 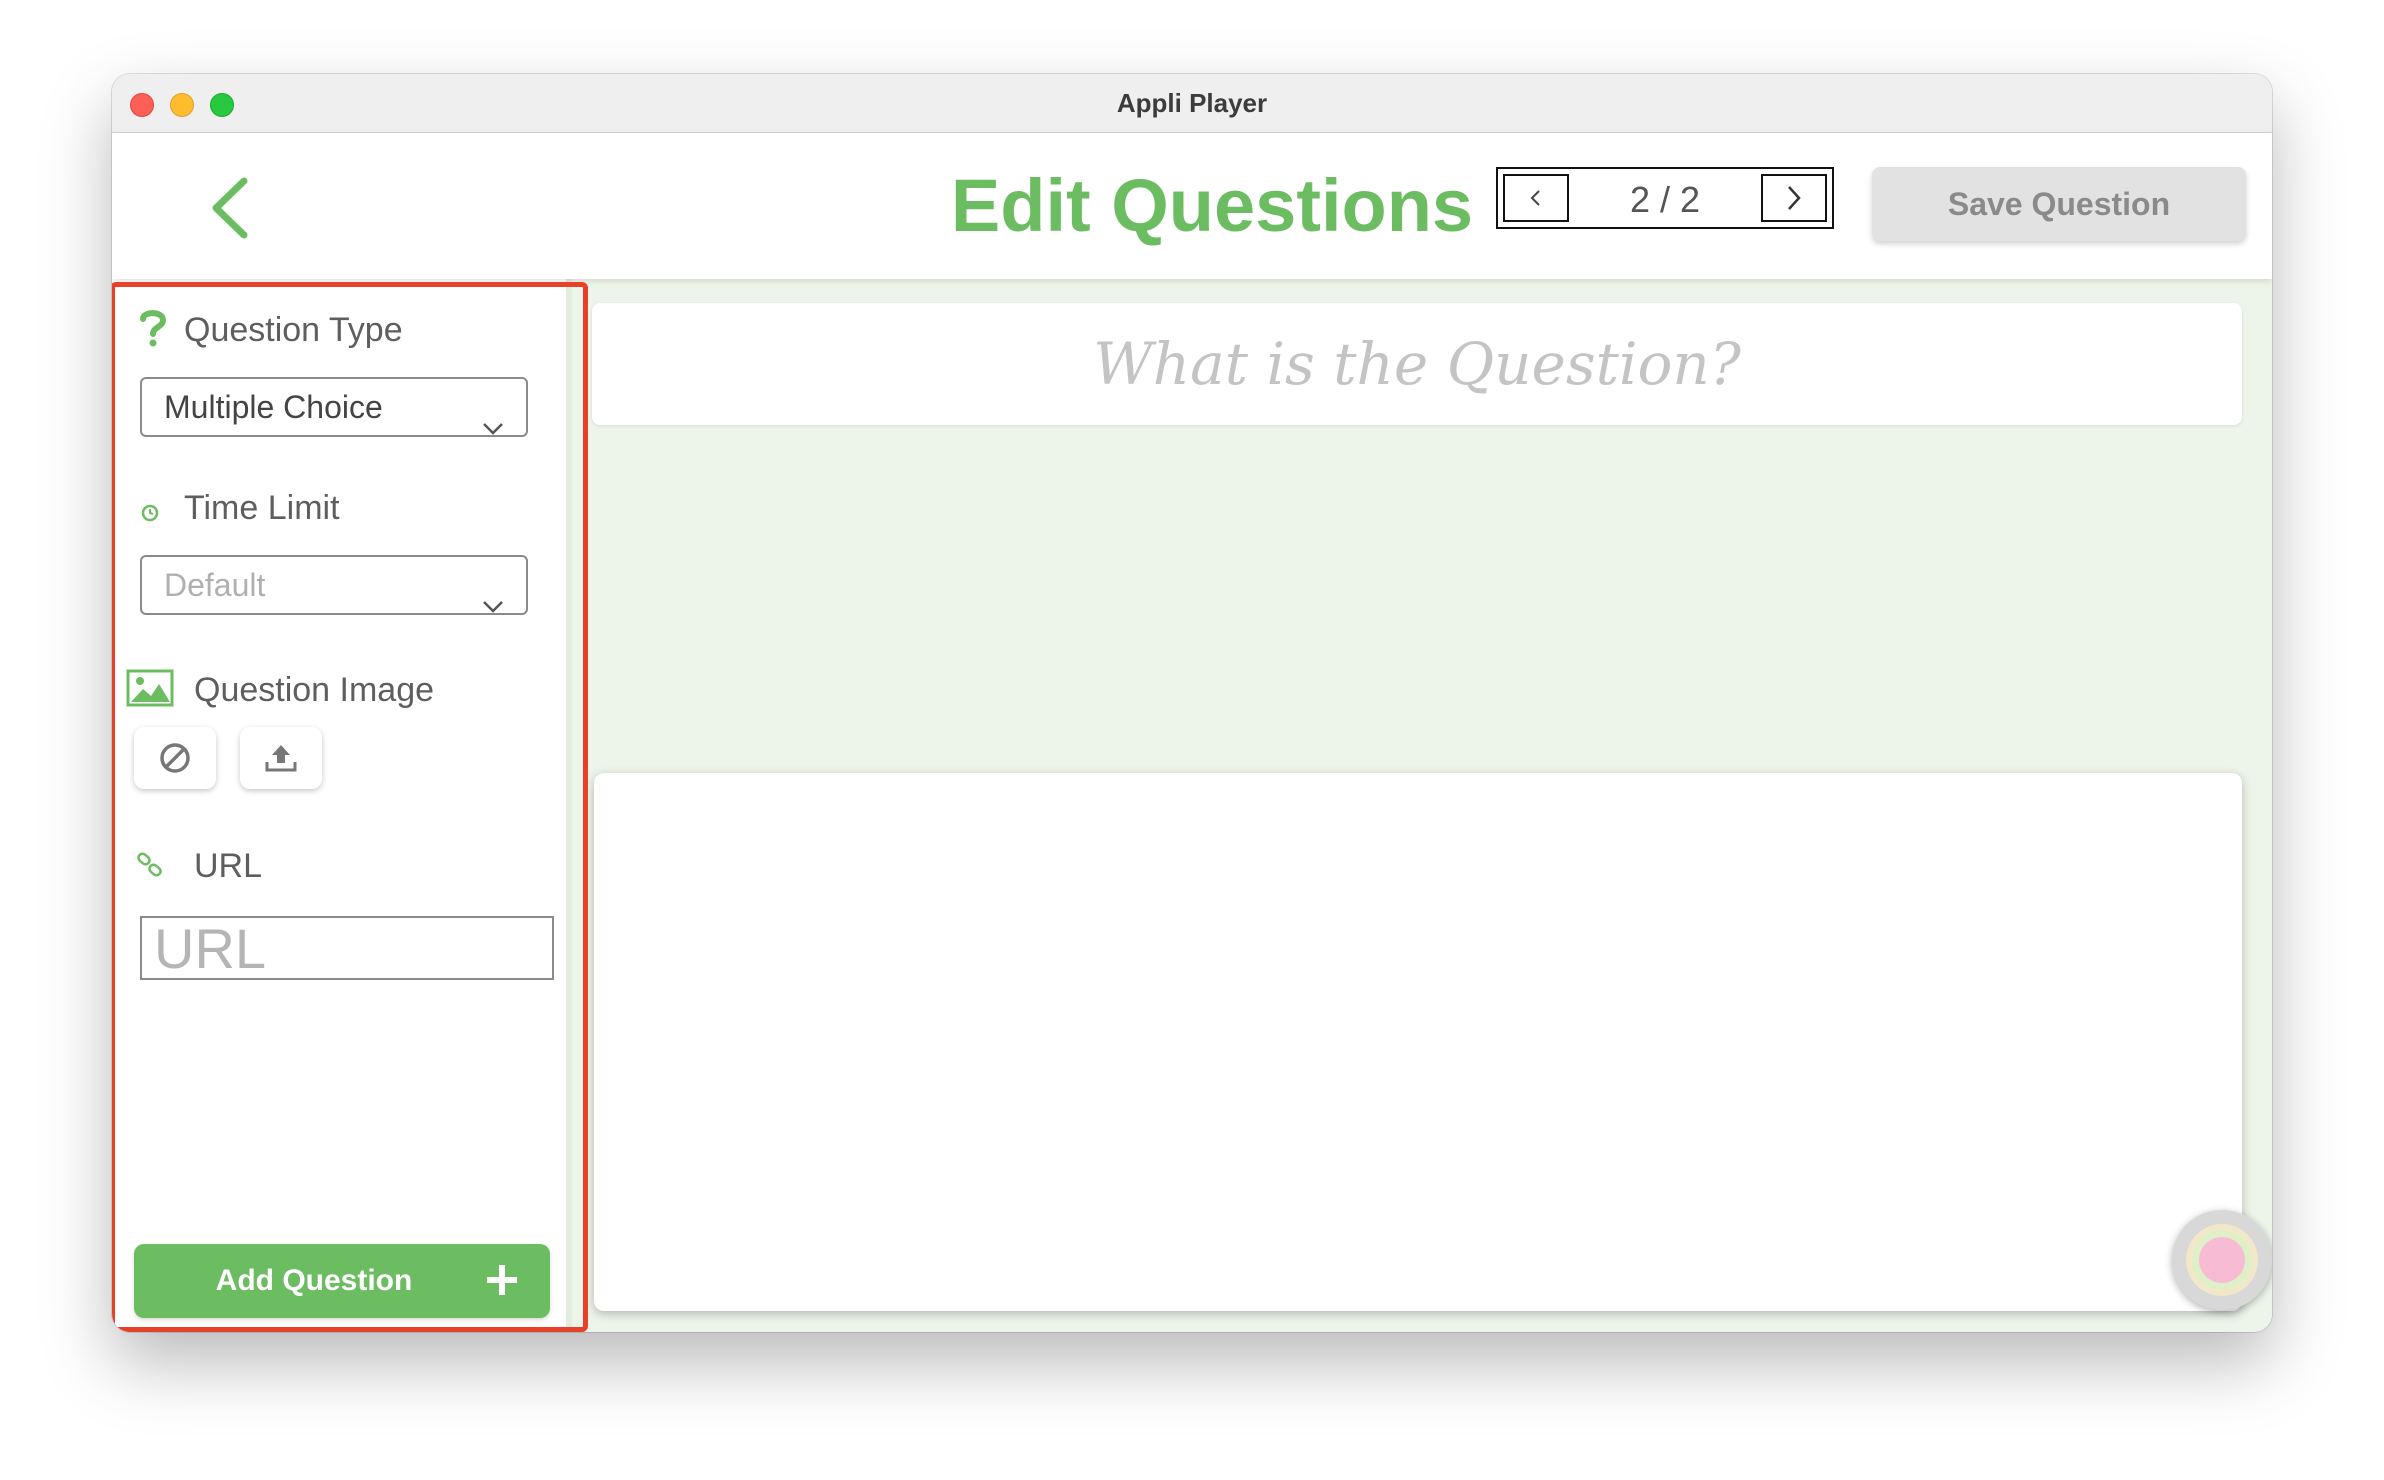 I want to click on question-type-label: Question Type, so click(x=293, y=330).